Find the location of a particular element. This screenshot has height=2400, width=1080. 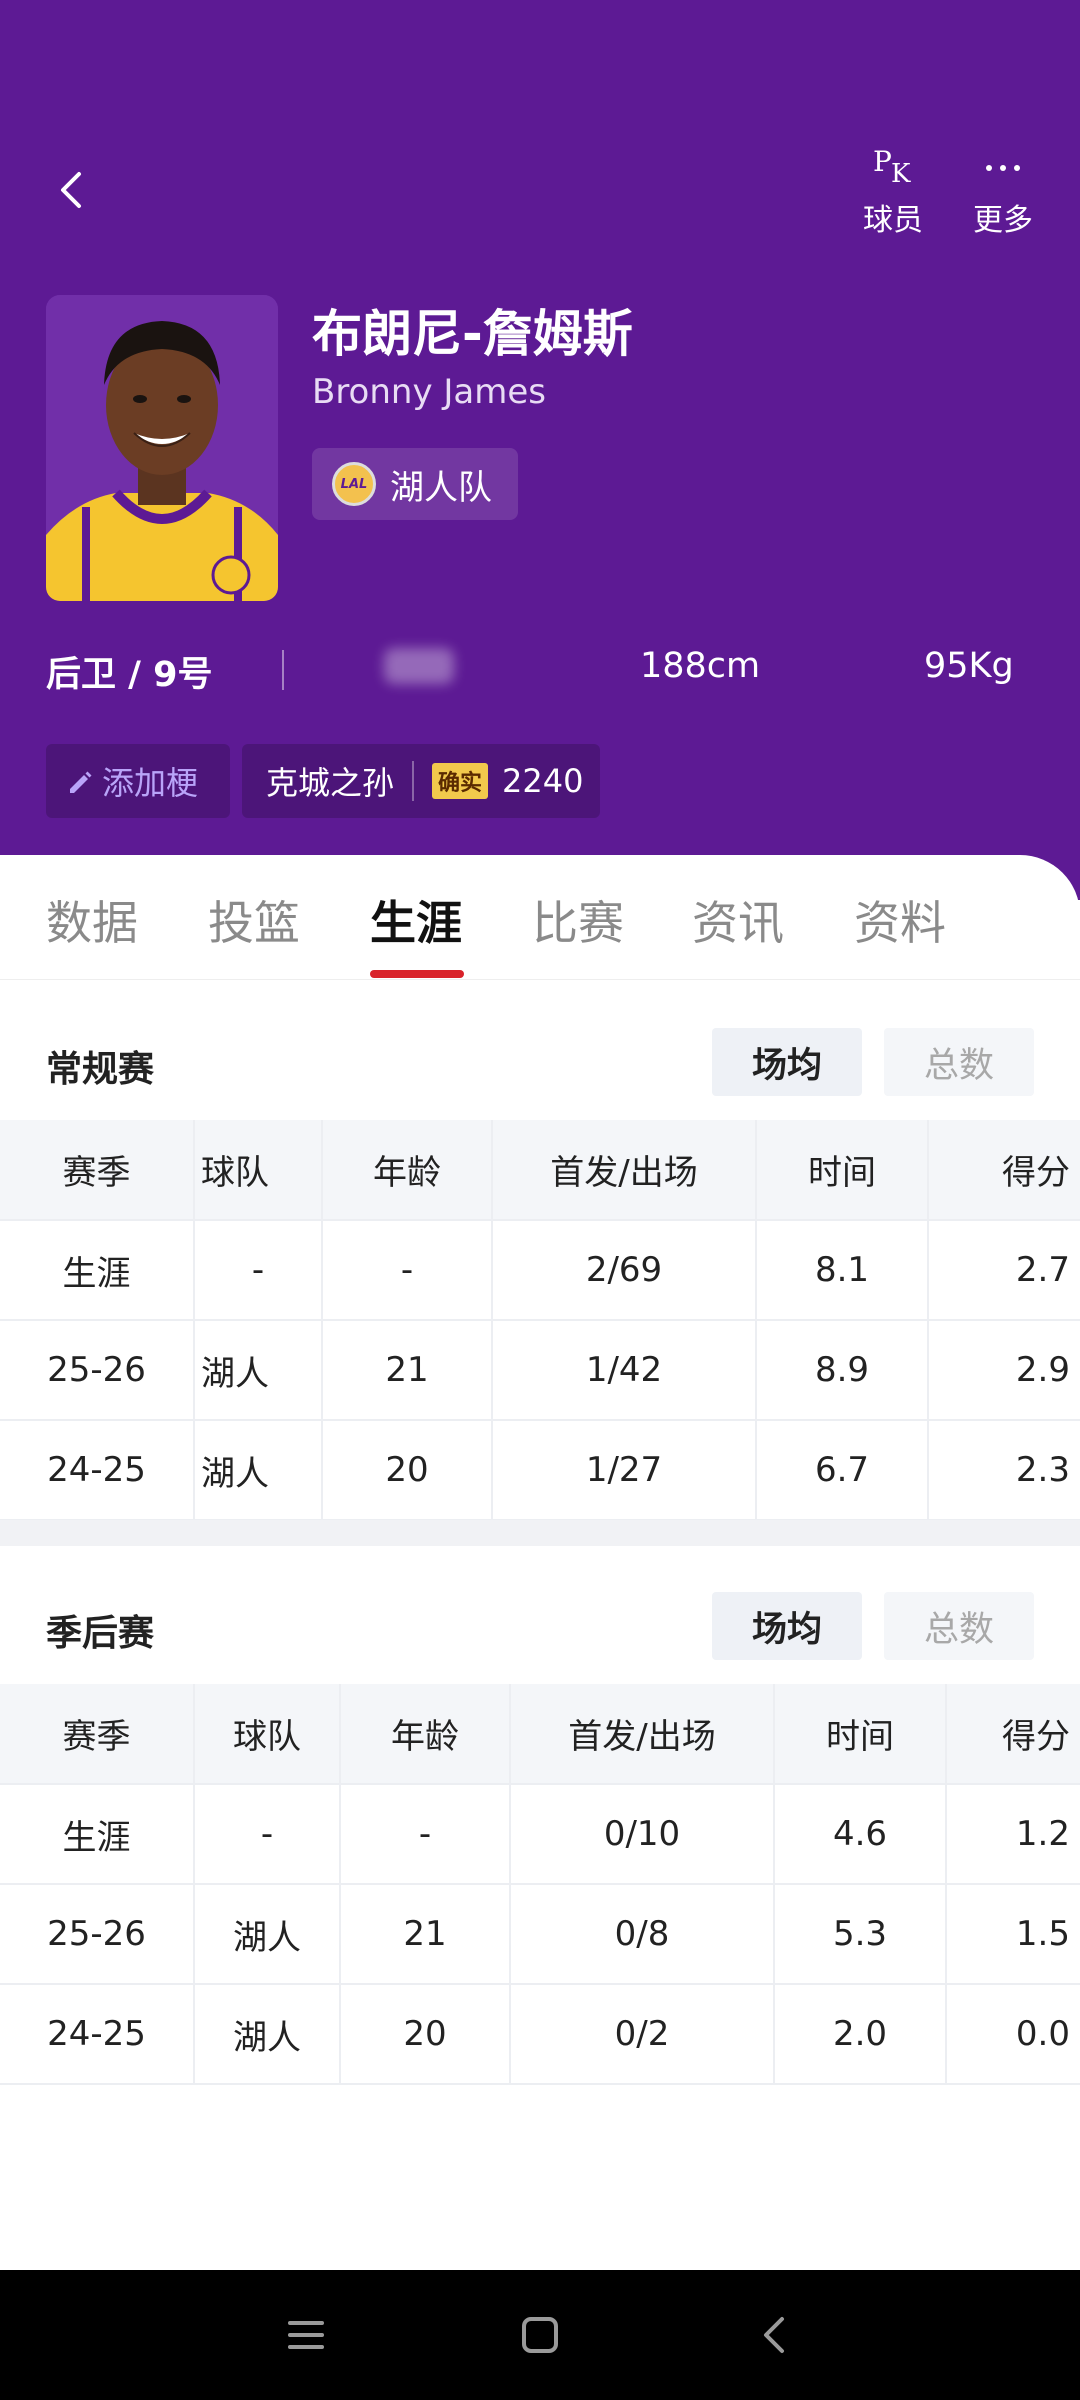

playoffs-per-game-toggle: 场均 is located at coordinates (787, 1626).